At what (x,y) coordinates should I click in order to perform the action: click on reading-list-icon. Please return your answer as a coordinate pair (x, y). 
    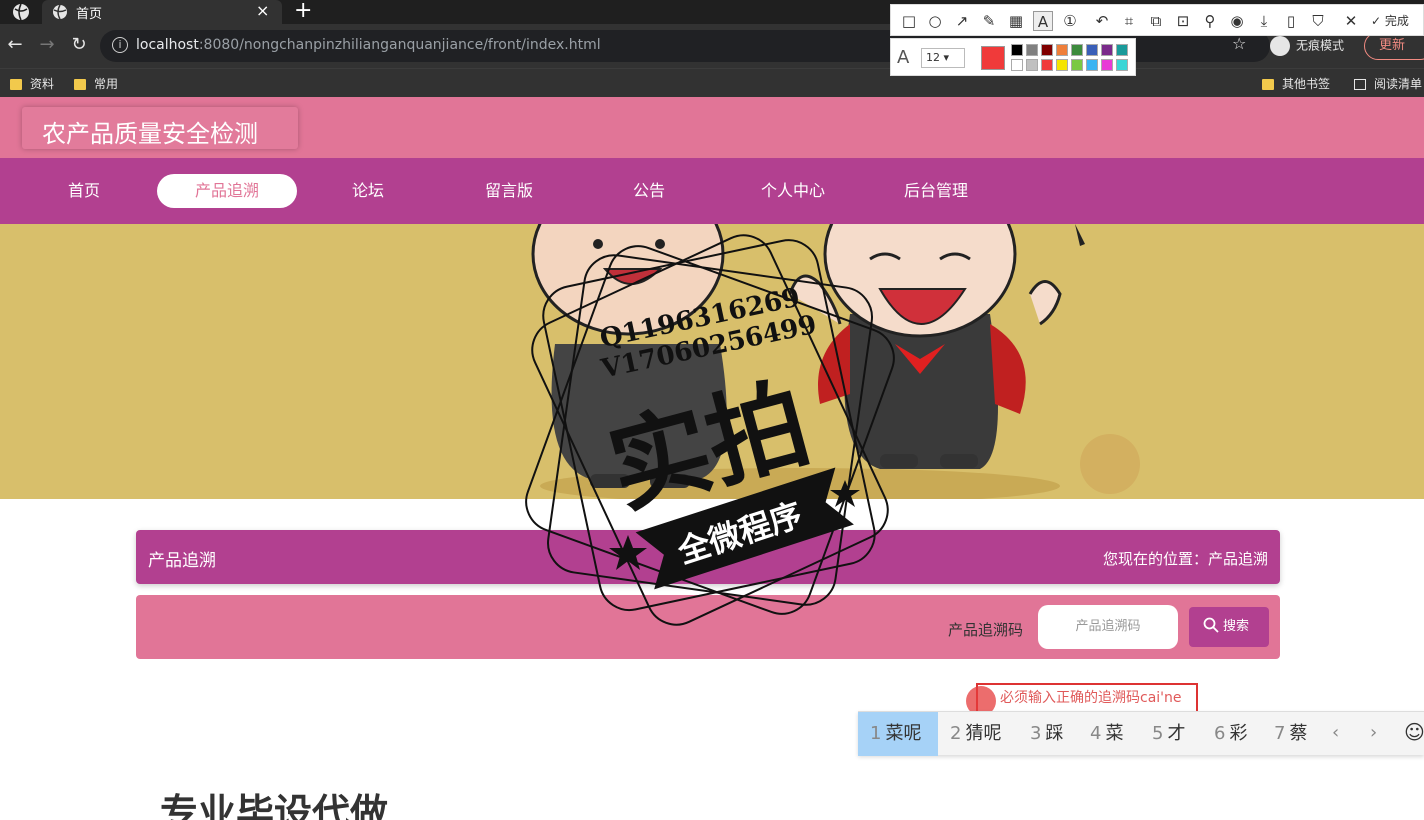
    Looking at the image, I should click on (1360, 84).